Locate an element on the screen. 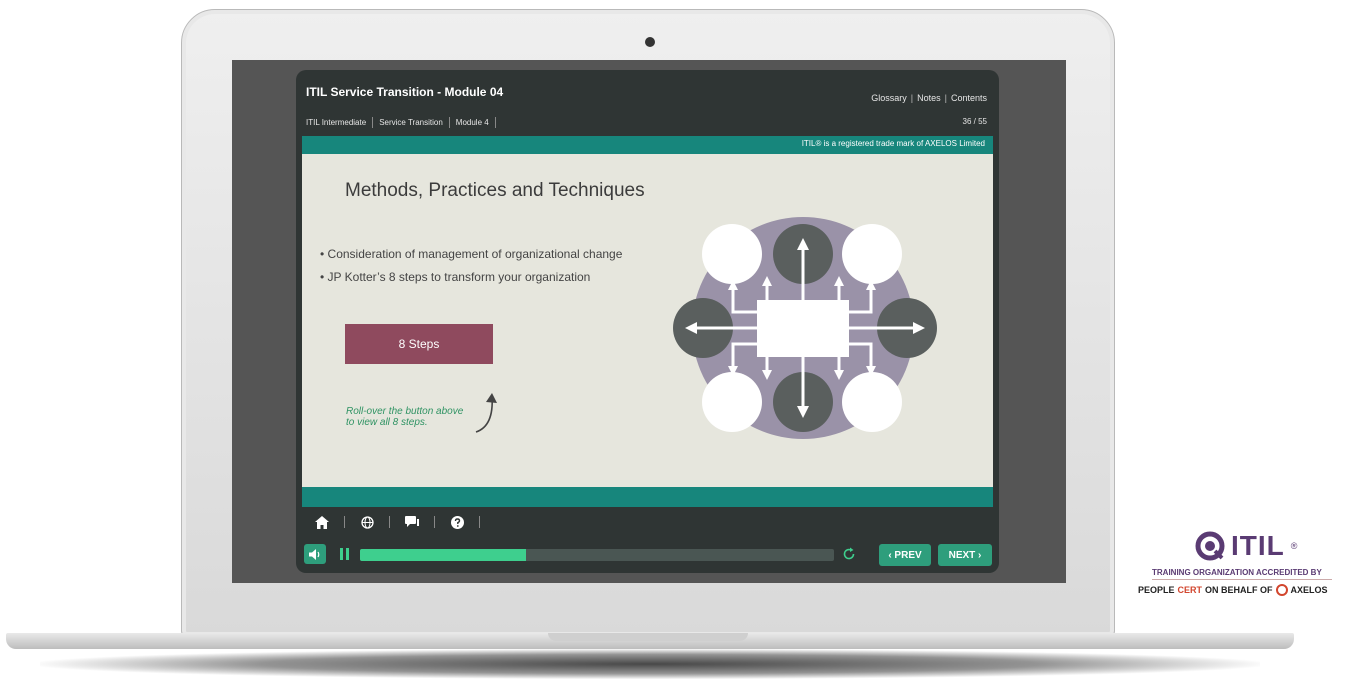 This screenshot has width=1351, height=681. player-controls: ‹ PREV NEXT › is located at coordinates (648, 555).